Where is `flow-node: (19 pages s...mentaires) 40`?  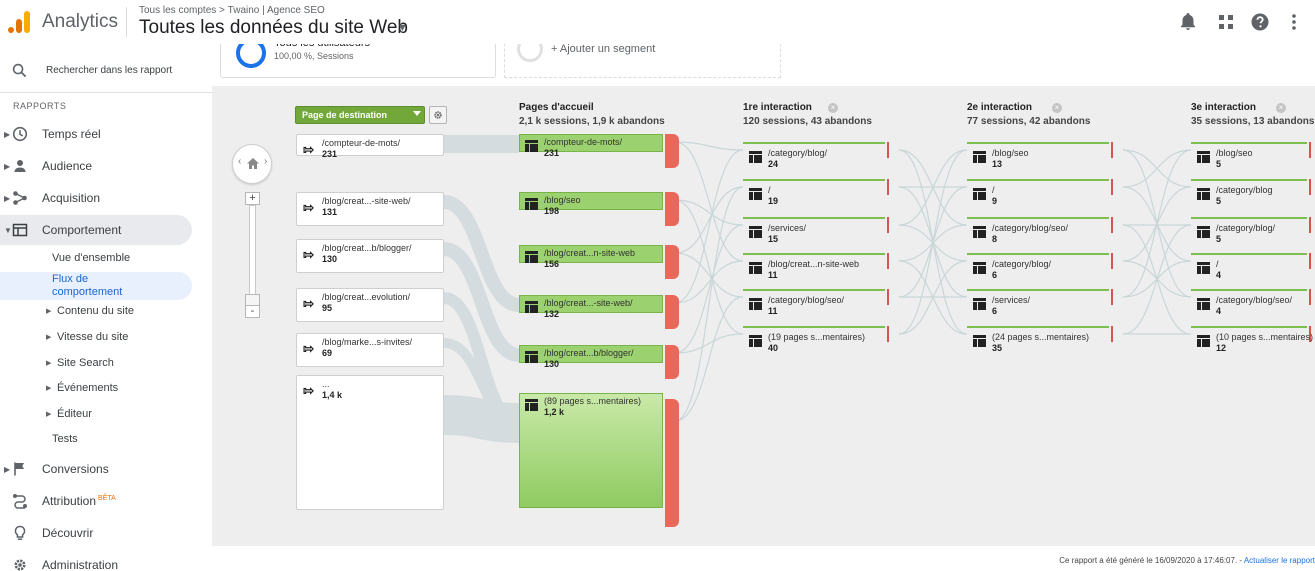 flow-node: (19 pages s...mentaires) 40 is located at coordinates (818, 339).